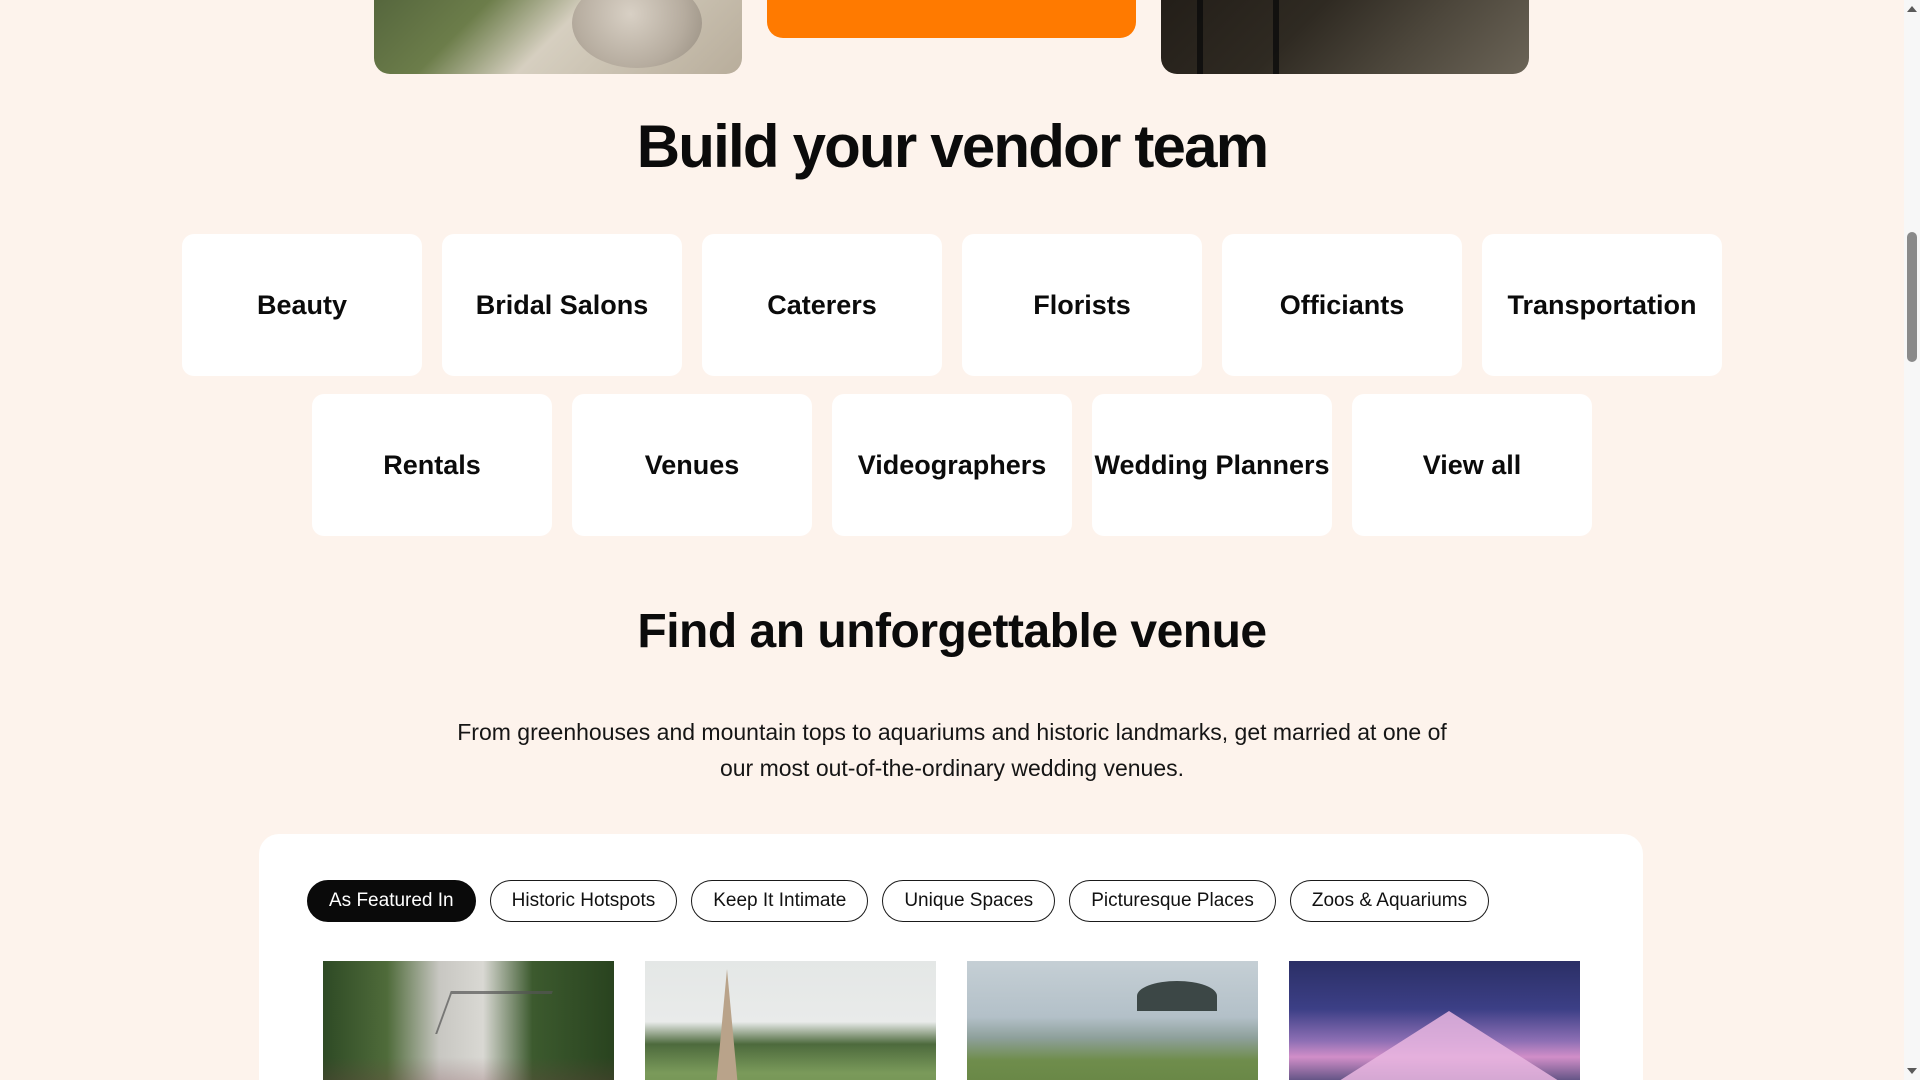 The height and width of the screenshot is (1080, 1920). What do you see at coordinates (558, 37) in the screenshot?
I see `promo-image-left` at bounding box center [558, 37].